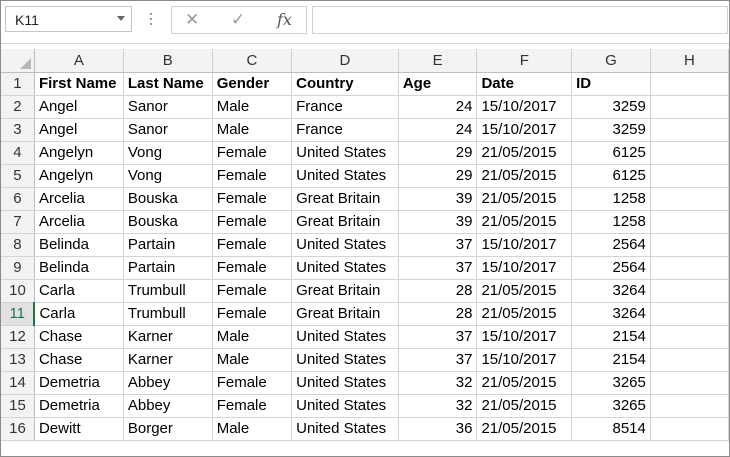 The image size is (730, 457). What do you see at coordinates (79, 61) in the screenshot?
I see `column-header-a: A` at bounding box center [79, 61].